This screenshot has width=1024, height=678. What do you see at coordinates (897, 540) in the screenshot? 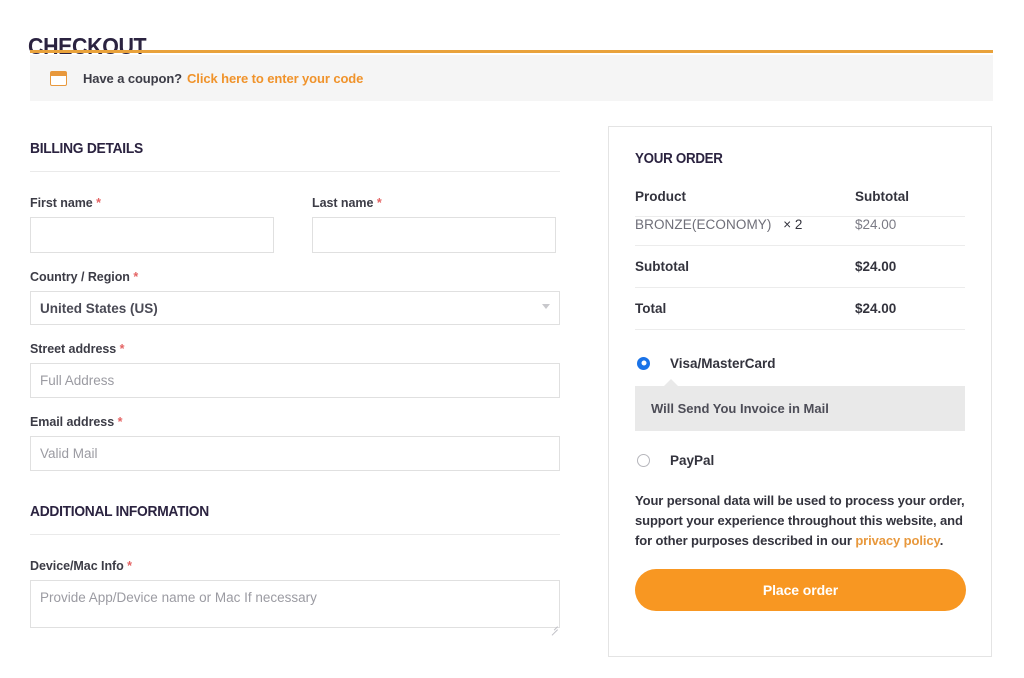
I see `privacy-policy-link: privacy policy` at bounding box center [897, 540].